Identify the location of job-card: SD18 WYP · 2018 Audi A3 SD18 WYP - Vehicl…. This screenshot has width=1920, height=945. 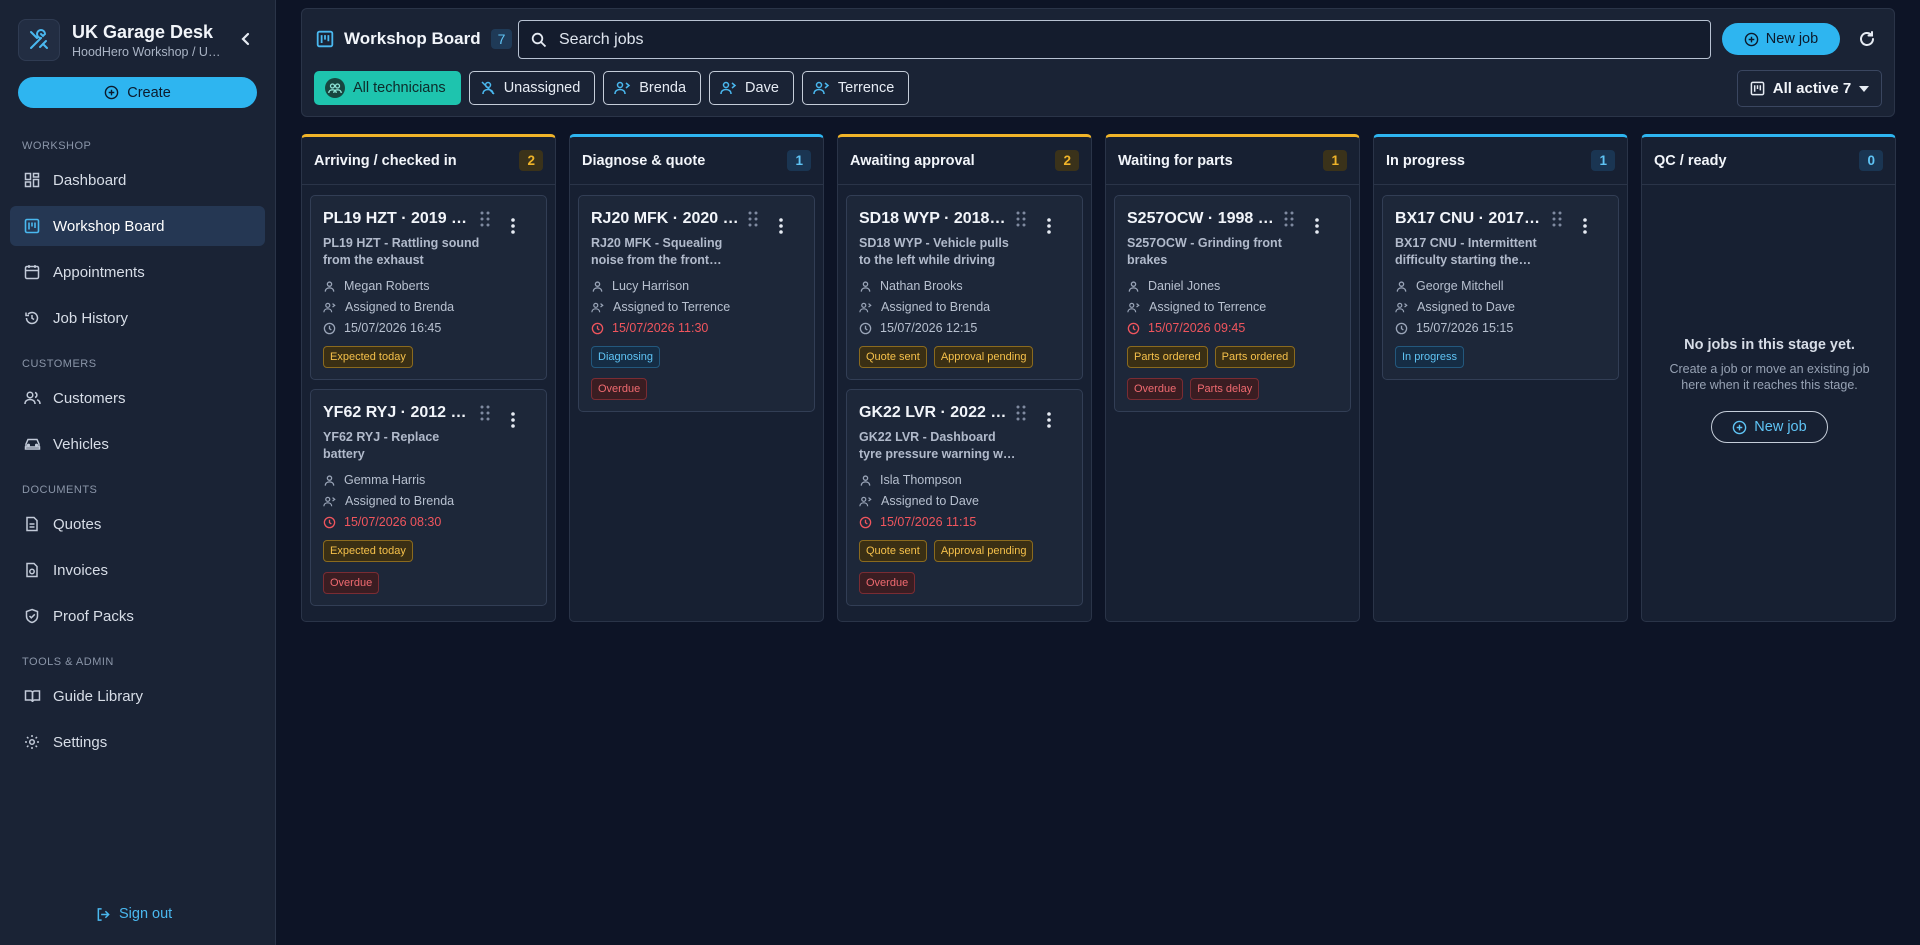
(964, 287).